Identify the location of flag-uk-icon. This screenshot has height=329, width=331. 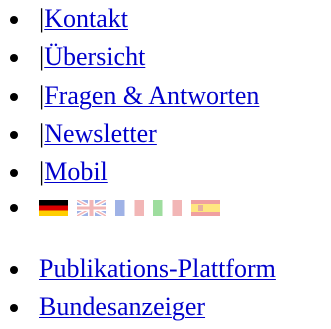
(91, 208).